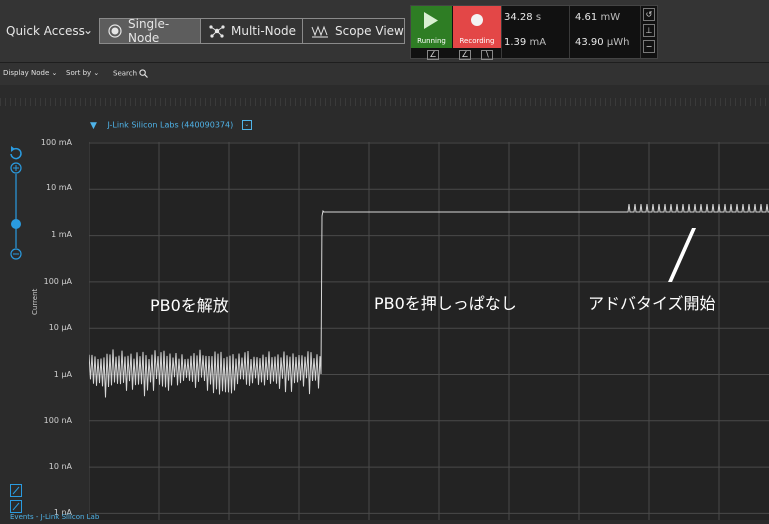 Image resolution: width=769 pixels, height=524 pixels. What do you see at coordinates (538, 17) in the screenshot?
I see `time-unit: s` at bounding box center [538, 17].